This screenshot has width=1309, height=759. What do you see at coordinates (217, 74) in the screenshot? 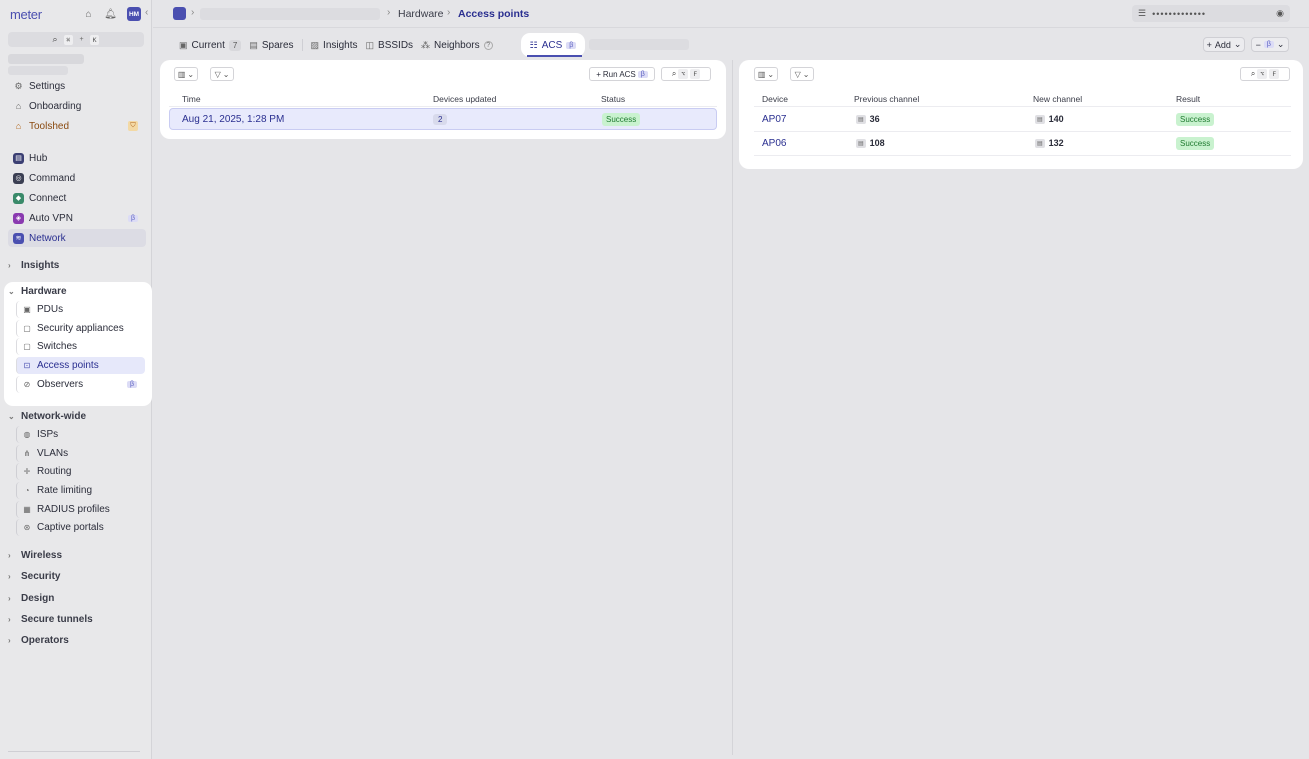
I see `filter-icon: ▽` at bounding box center [217, 74].